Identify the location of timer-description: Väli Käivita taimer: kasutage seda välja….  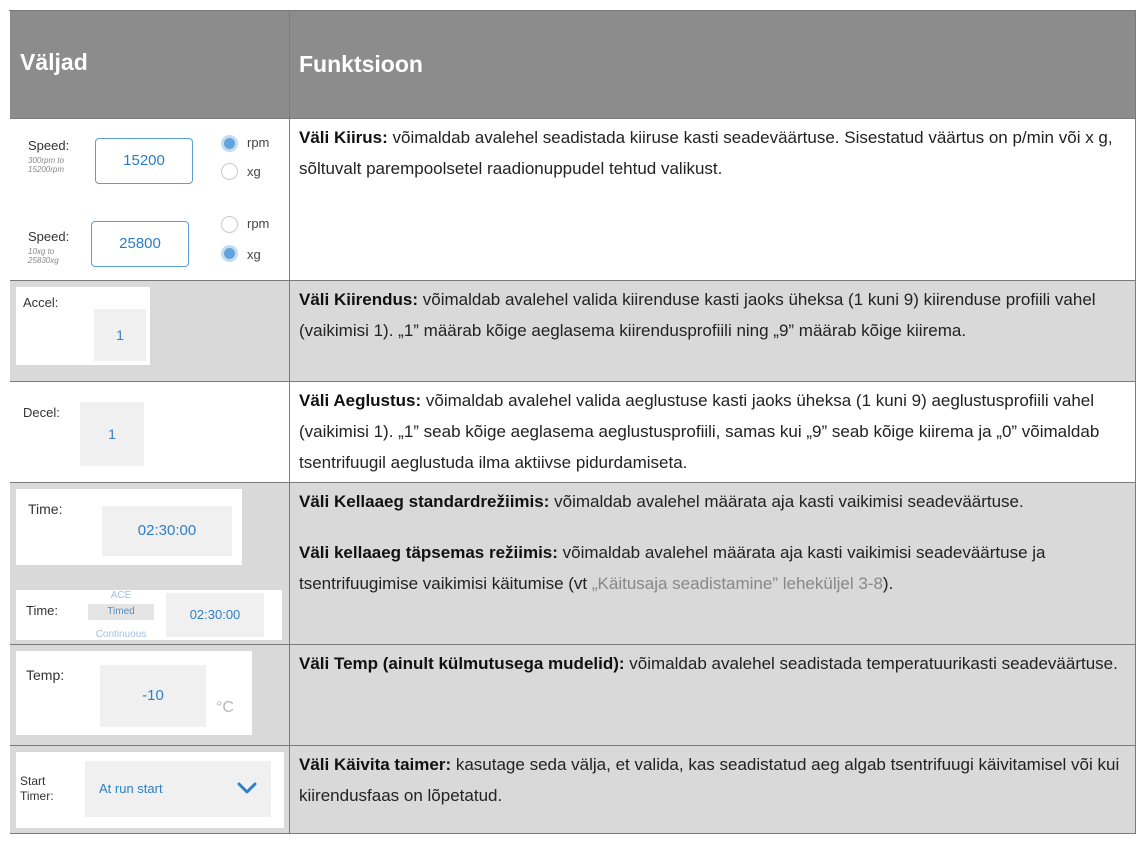
(709, 780).